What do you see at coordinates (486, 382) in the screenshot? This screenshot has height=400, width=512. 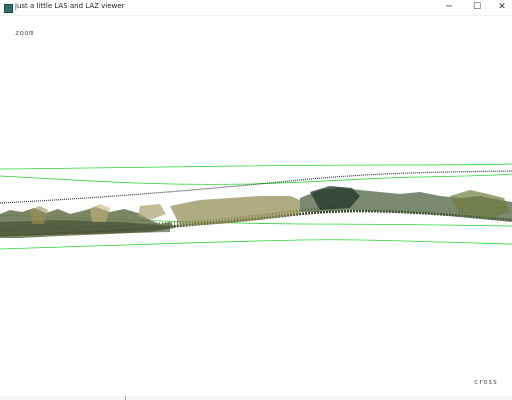 I see `cross-mode-label: cross` at bounding box center [486, 382].